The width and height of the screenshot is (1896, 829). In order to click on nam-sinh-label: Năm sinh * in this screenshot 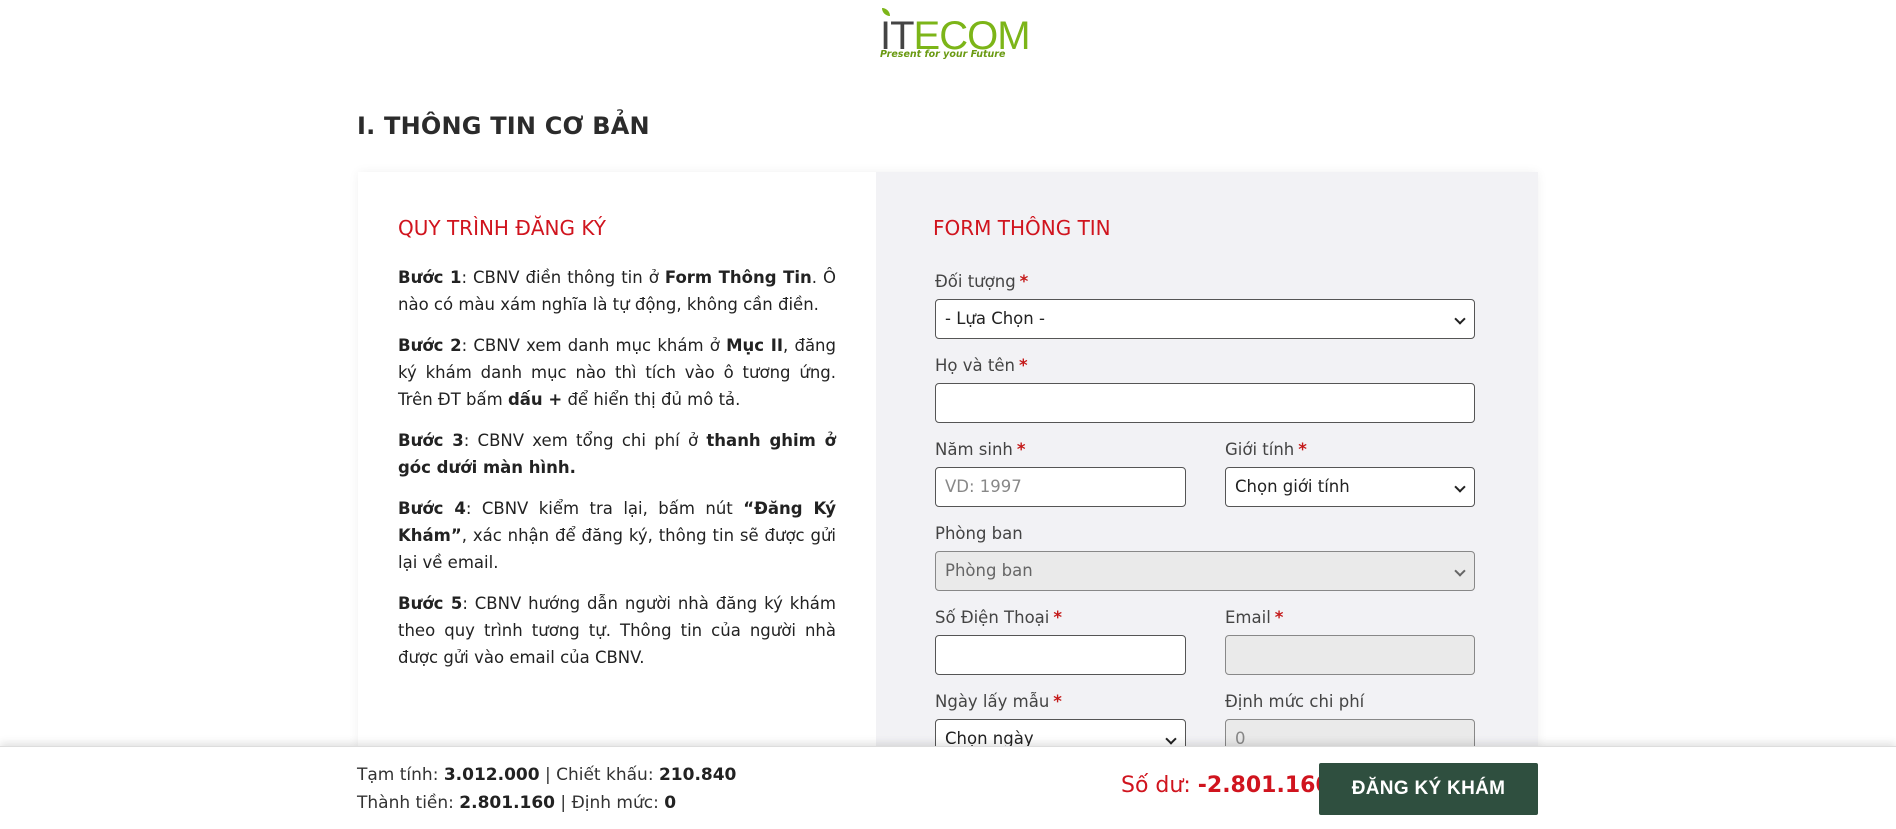, I will do `click(980, 449)`.